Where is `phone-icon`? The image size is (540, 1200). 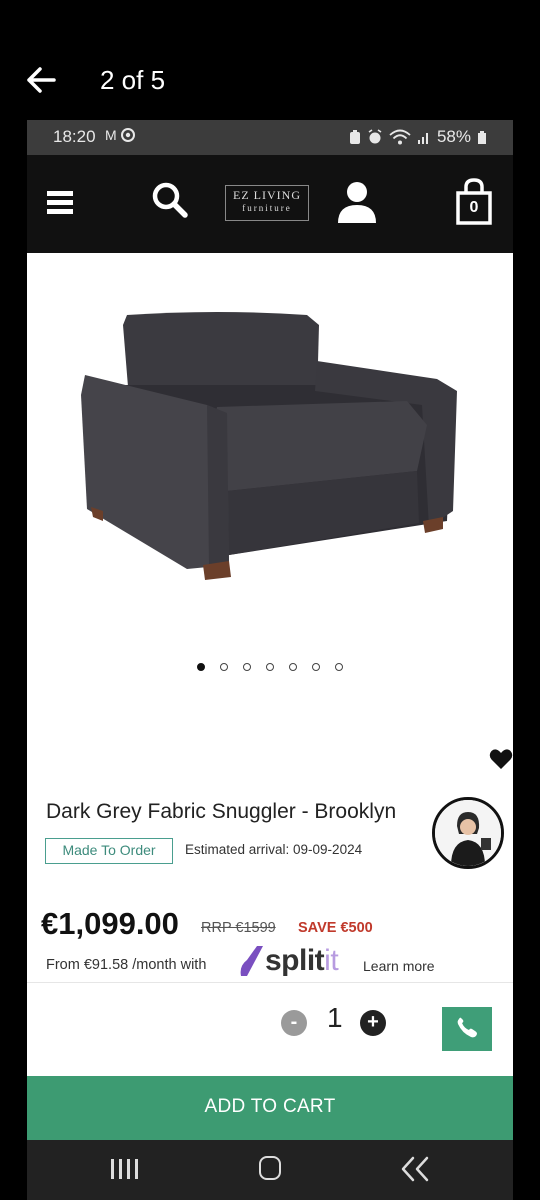 phone-icon is located at coordinates (467, 1027).